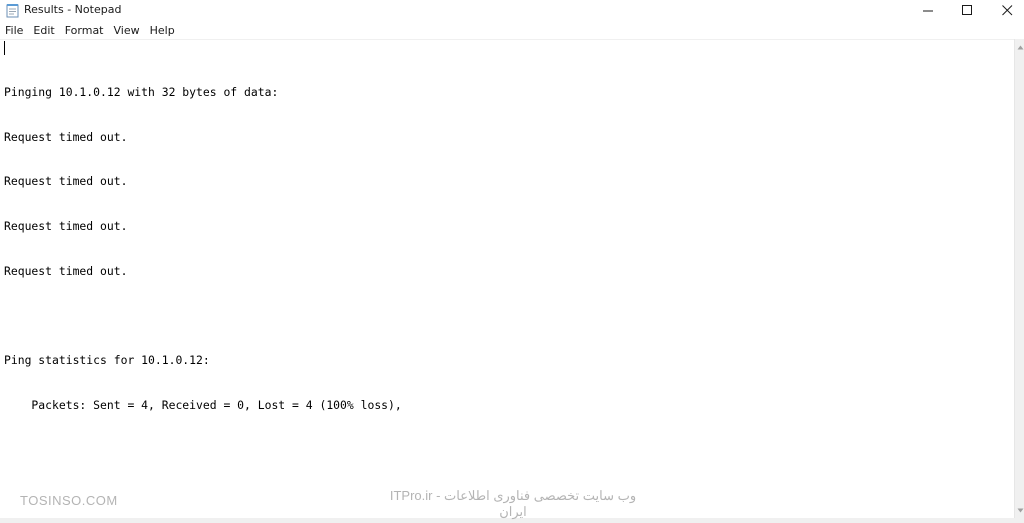 The image size is (1024, 523). I want to click on minimize-button, so click(928, 10).